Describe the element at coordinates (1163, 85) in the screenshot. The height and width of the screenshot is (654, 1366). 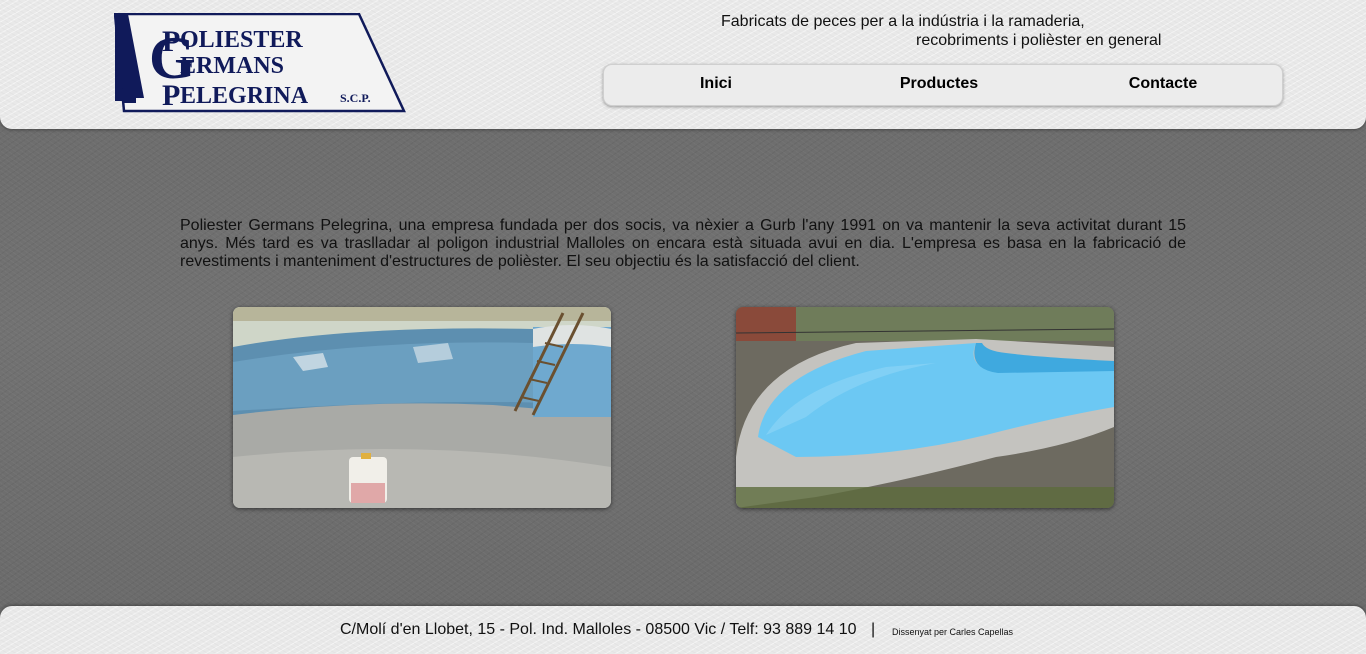
I see `nav-item-contacte: Contacte` at that location.